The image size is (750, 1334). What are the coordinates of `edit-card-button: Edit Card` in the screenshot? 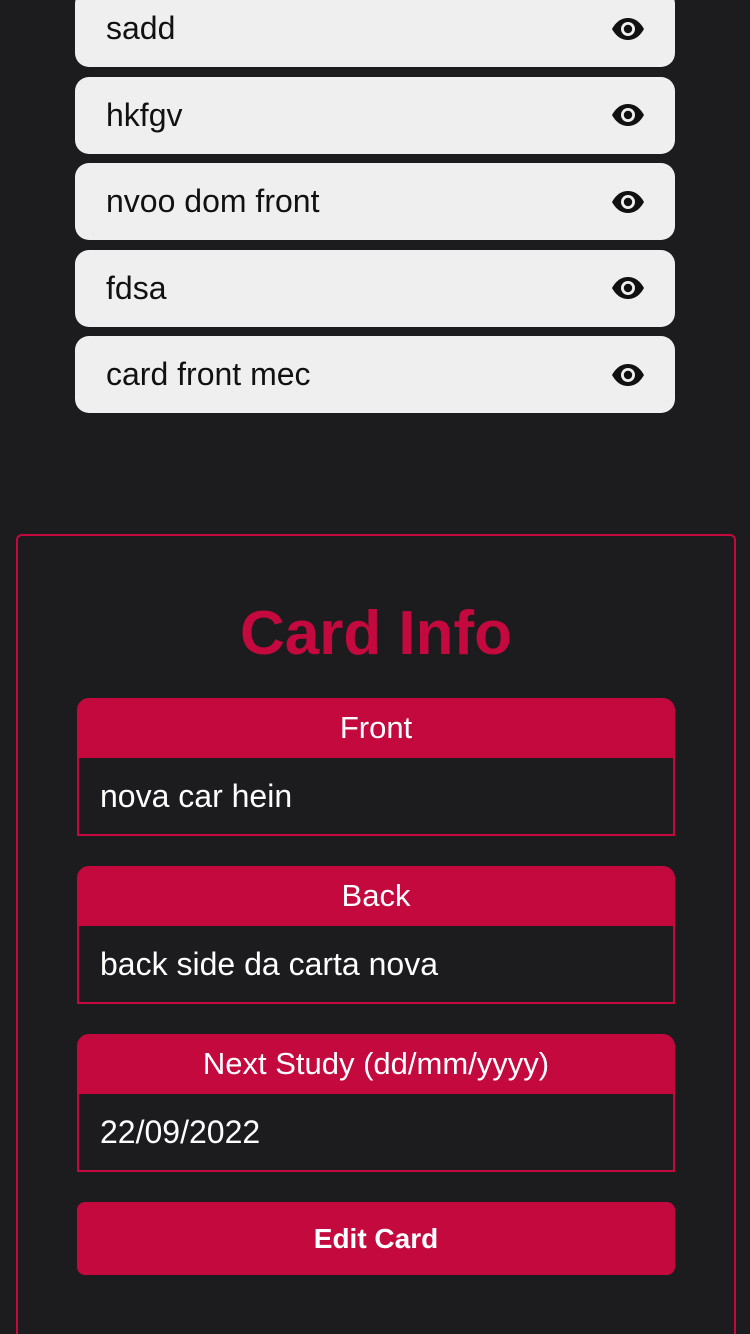 It's located at (376, 1238).